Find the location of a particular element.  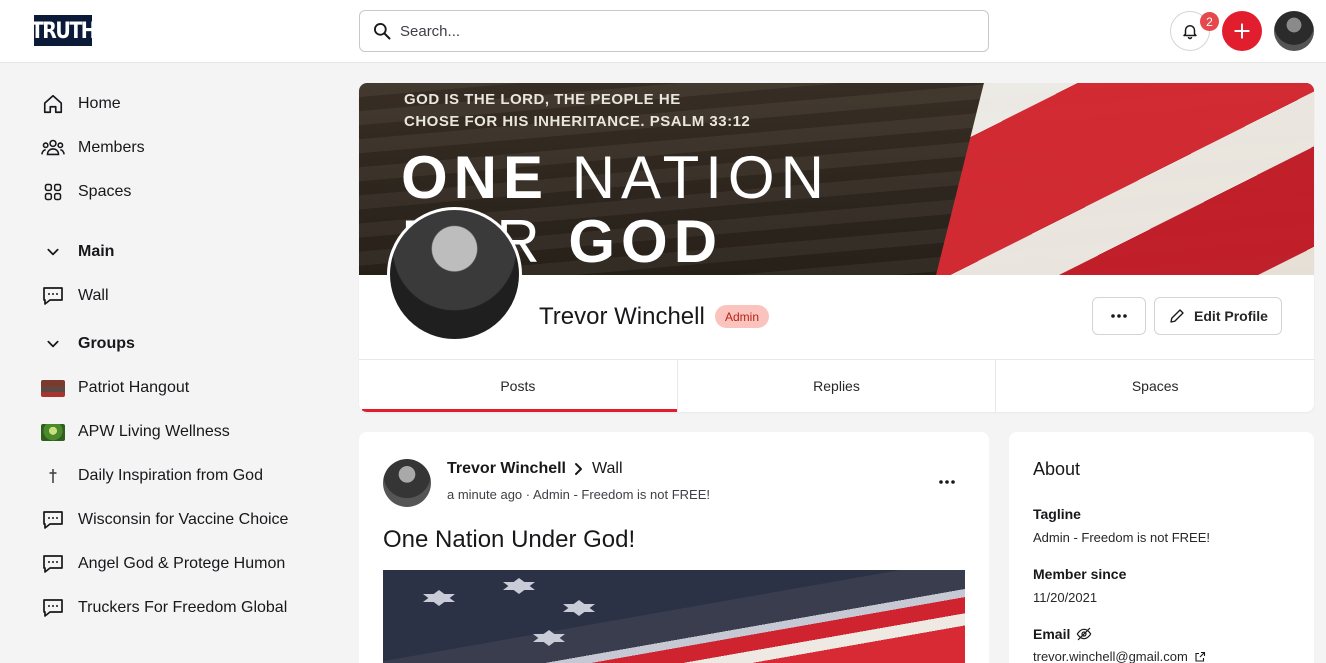

eye-off-icon is located at coordinates (1084, 634).